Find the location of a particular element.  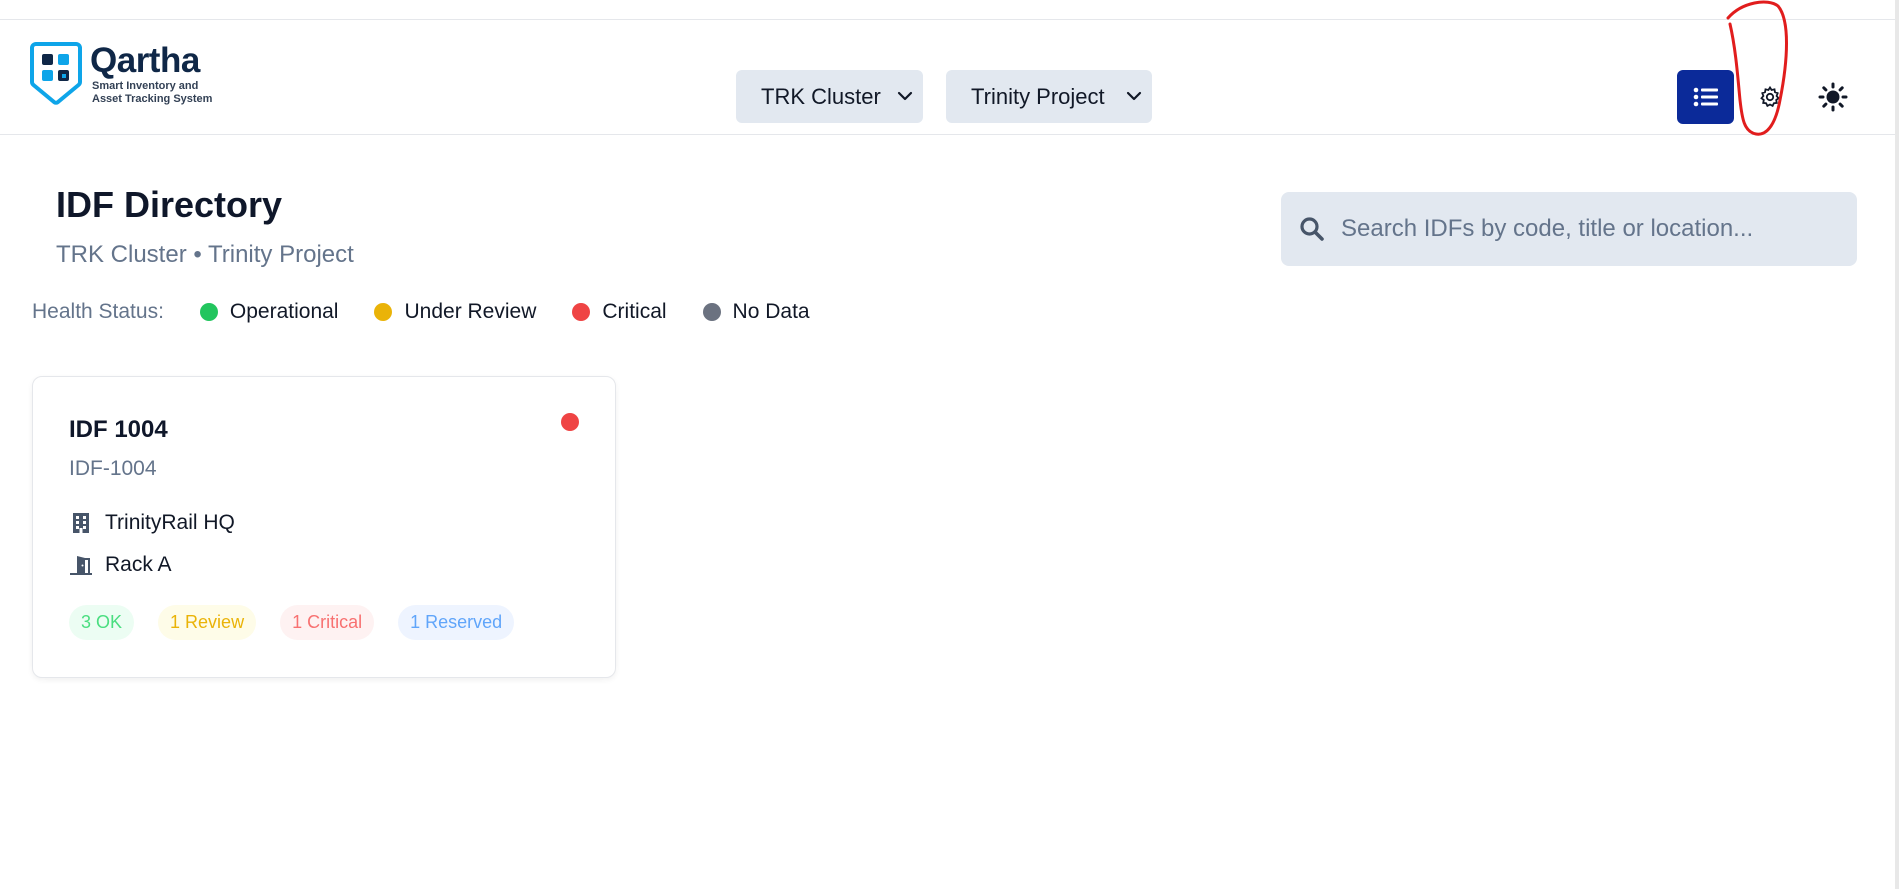

project-select: Trinity Project is located at coordinates (1049, 96).